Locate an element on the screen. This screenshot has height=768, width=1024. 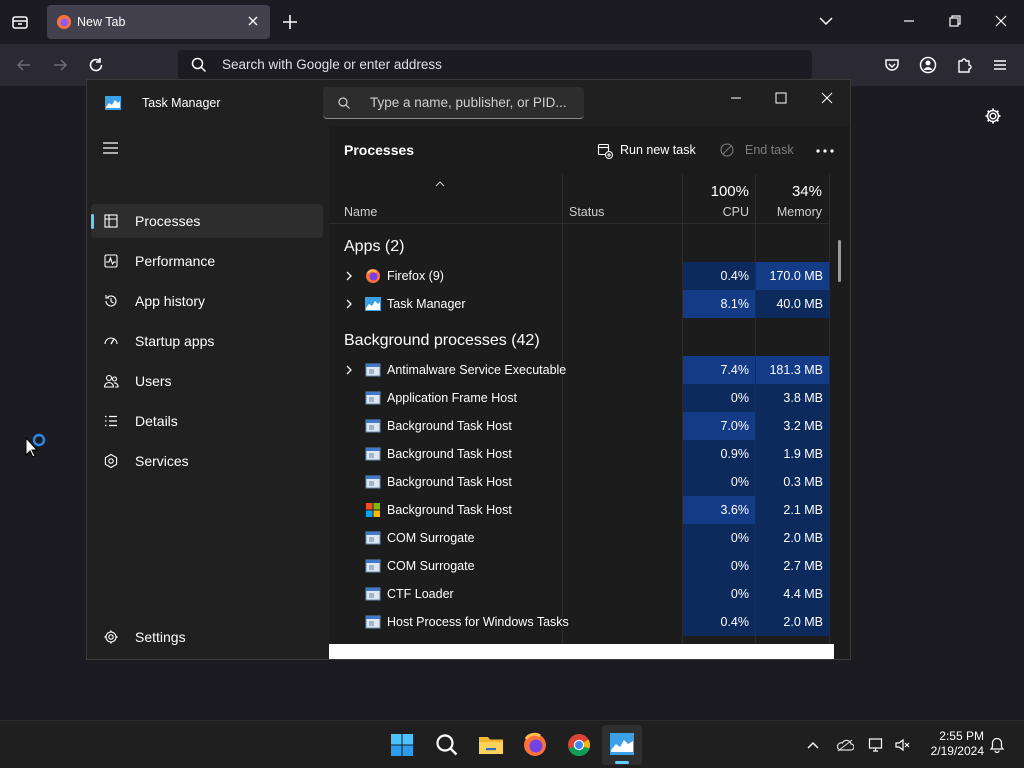
table-row: Firefox (9) 0.4% 170.0 MB is located at coordinates (579, 276).